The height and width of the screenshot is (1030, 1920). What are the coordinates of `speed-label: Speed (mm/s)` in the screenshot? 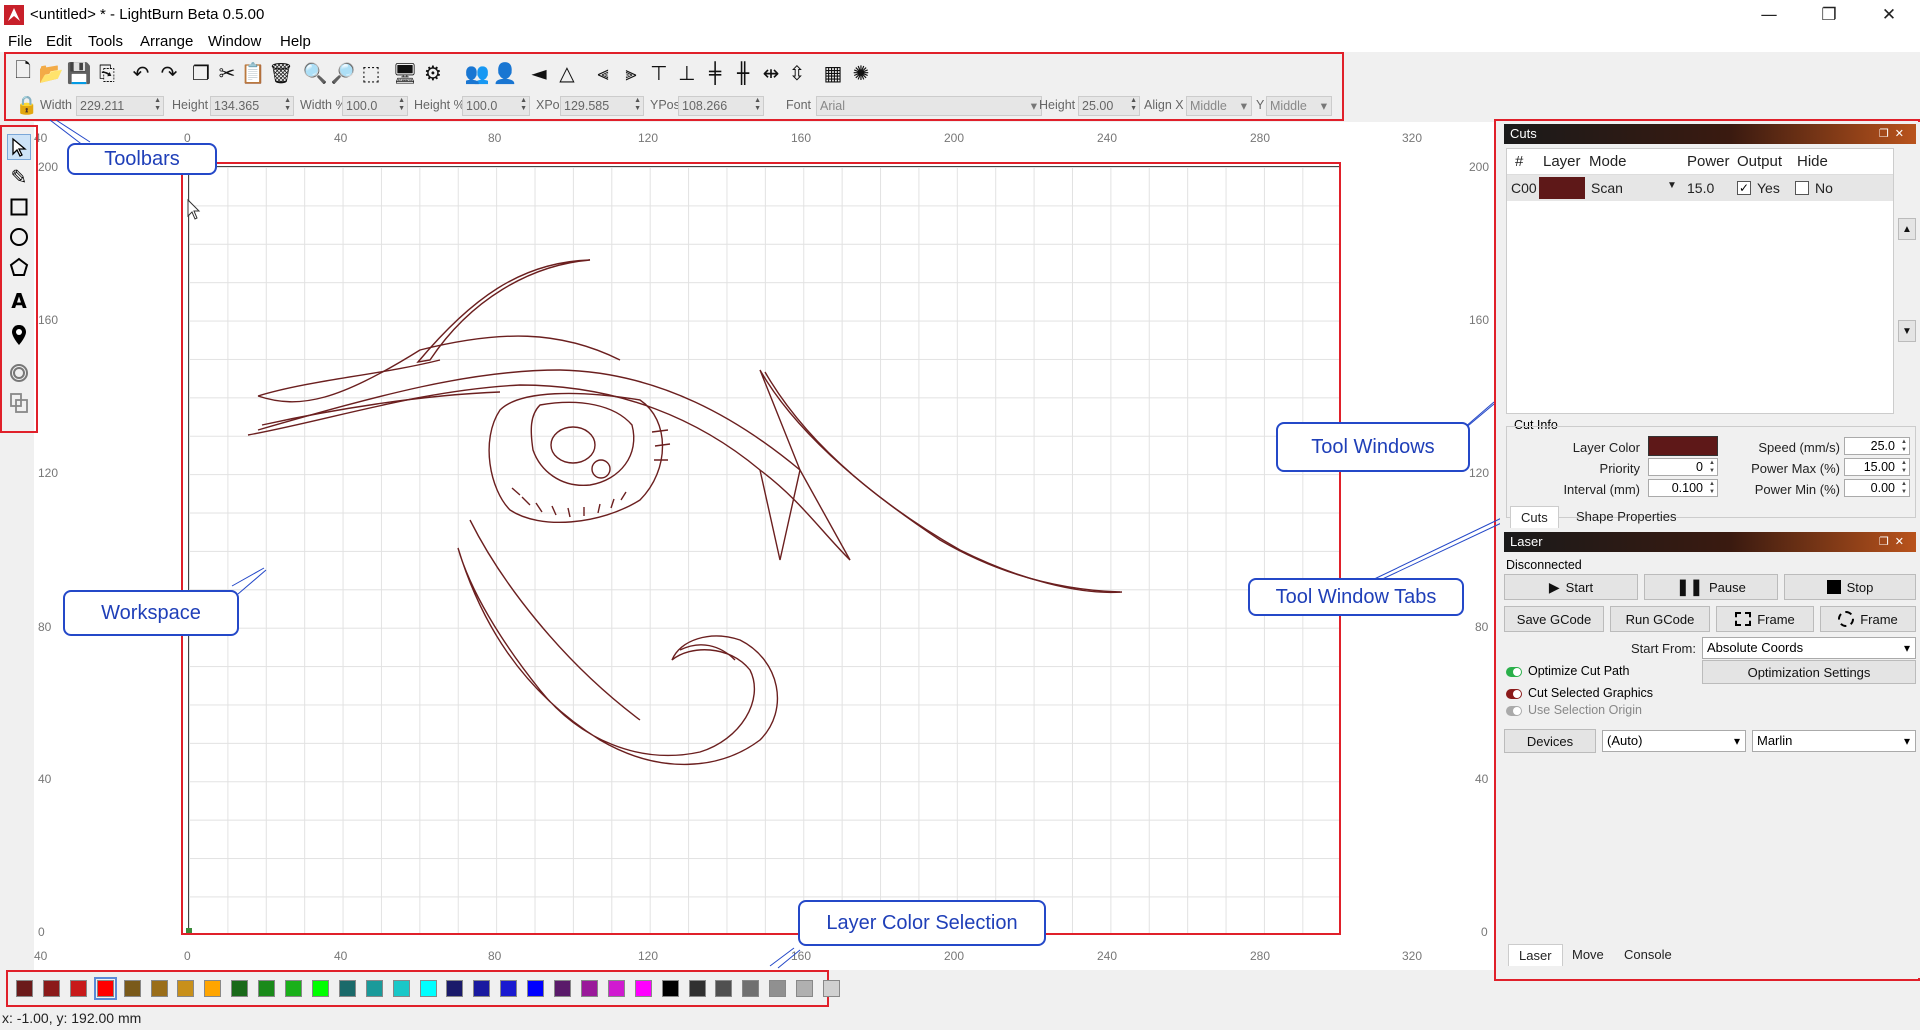 It's located at (1799, 447).